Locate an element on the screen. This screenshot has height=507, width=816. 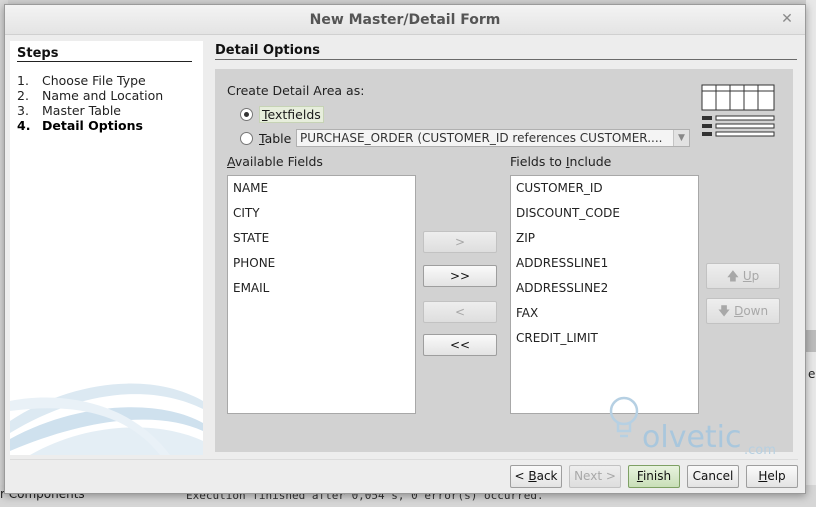
list-item: CUSTOMER_ID is located at coordinates (604, 188).